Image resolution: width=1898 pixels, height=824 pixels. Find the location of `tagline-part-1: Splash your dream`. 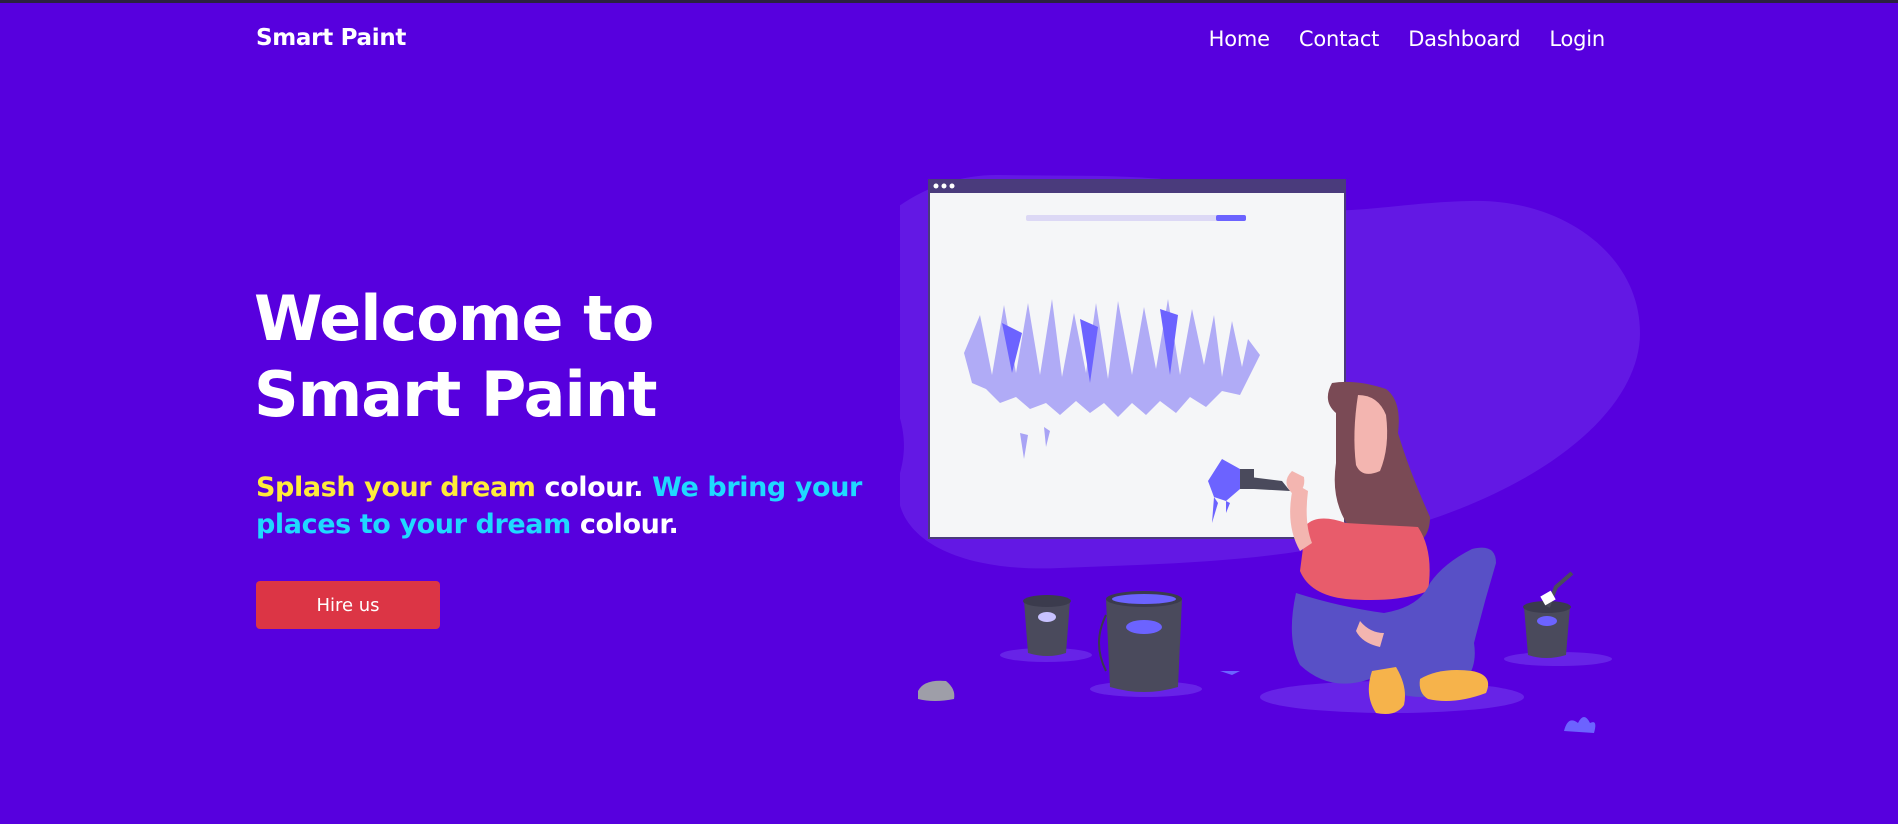

tagline-part-1: Splash your dream is located at coordinates (400, 487).